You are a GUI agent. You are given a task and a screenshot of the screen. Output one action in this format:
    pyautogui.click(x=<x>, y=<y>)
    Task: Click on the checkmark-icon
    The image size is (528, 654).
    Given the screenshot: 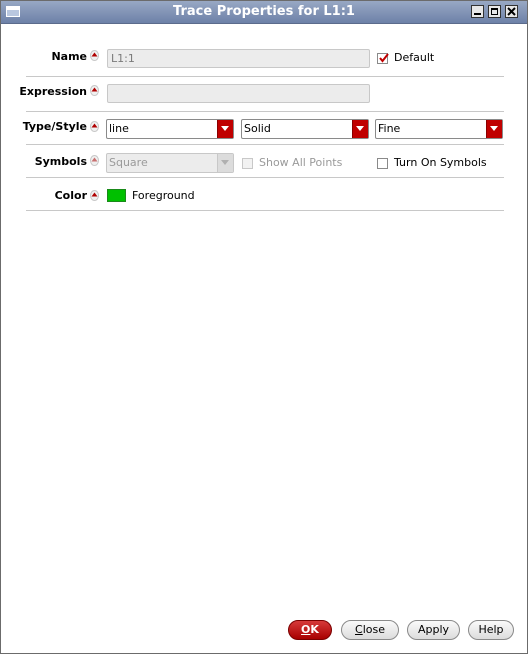 What is the action you would take?
    pyautogui.click(x=384, y=58)
    